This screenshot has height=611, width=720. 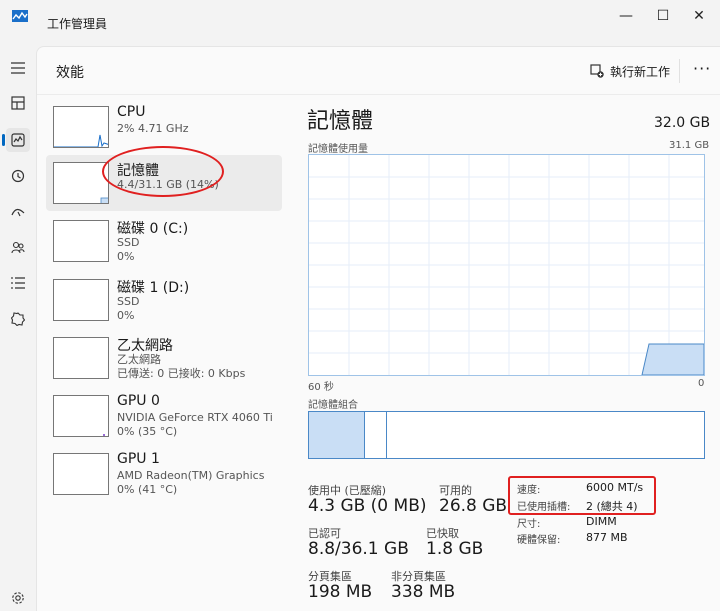 I want to click on hardware-reserved-value: 877 MB, so click(x=607, y=537).